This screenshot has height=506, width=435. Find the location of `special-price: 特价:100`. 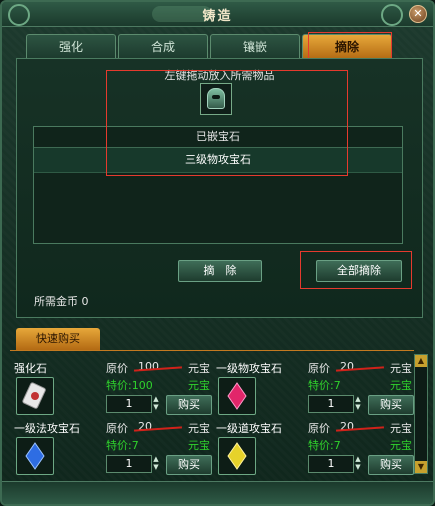

special-price: 特价:100 is located at coordinates (129, 385).